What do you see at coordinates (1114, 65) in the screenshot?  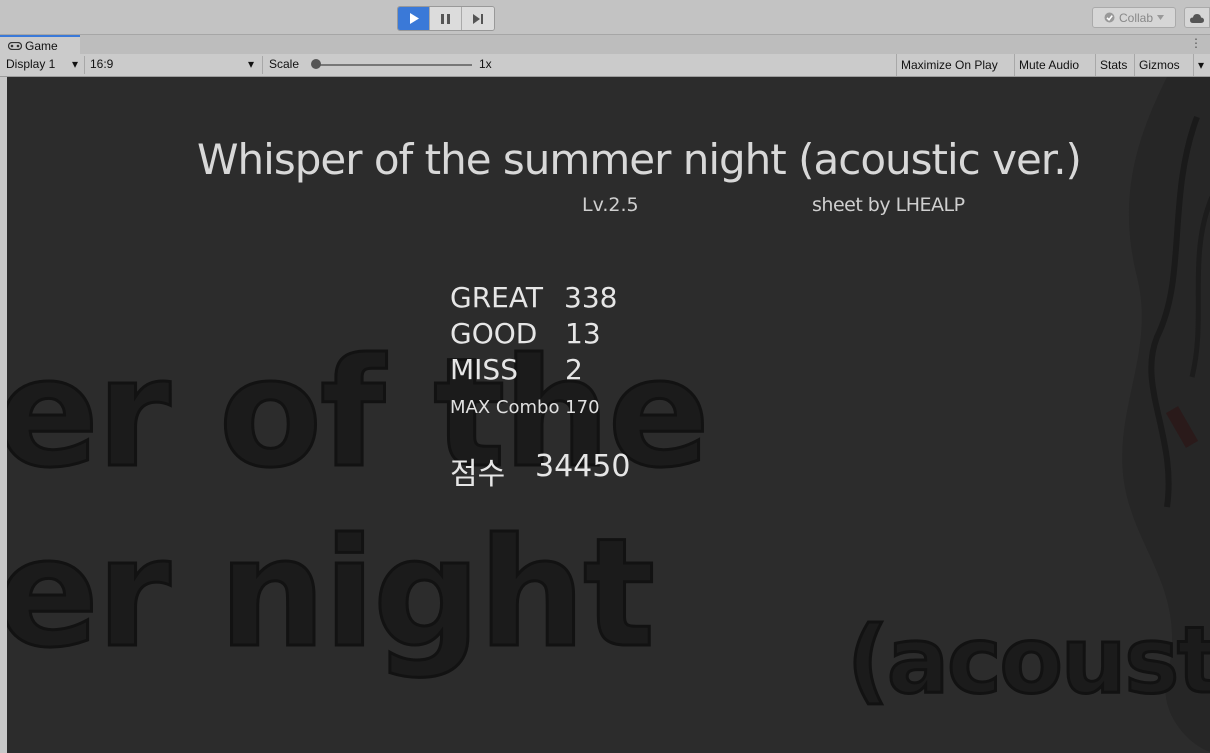 I see `stats-button: Stats` at bounding box center [1114, 65].